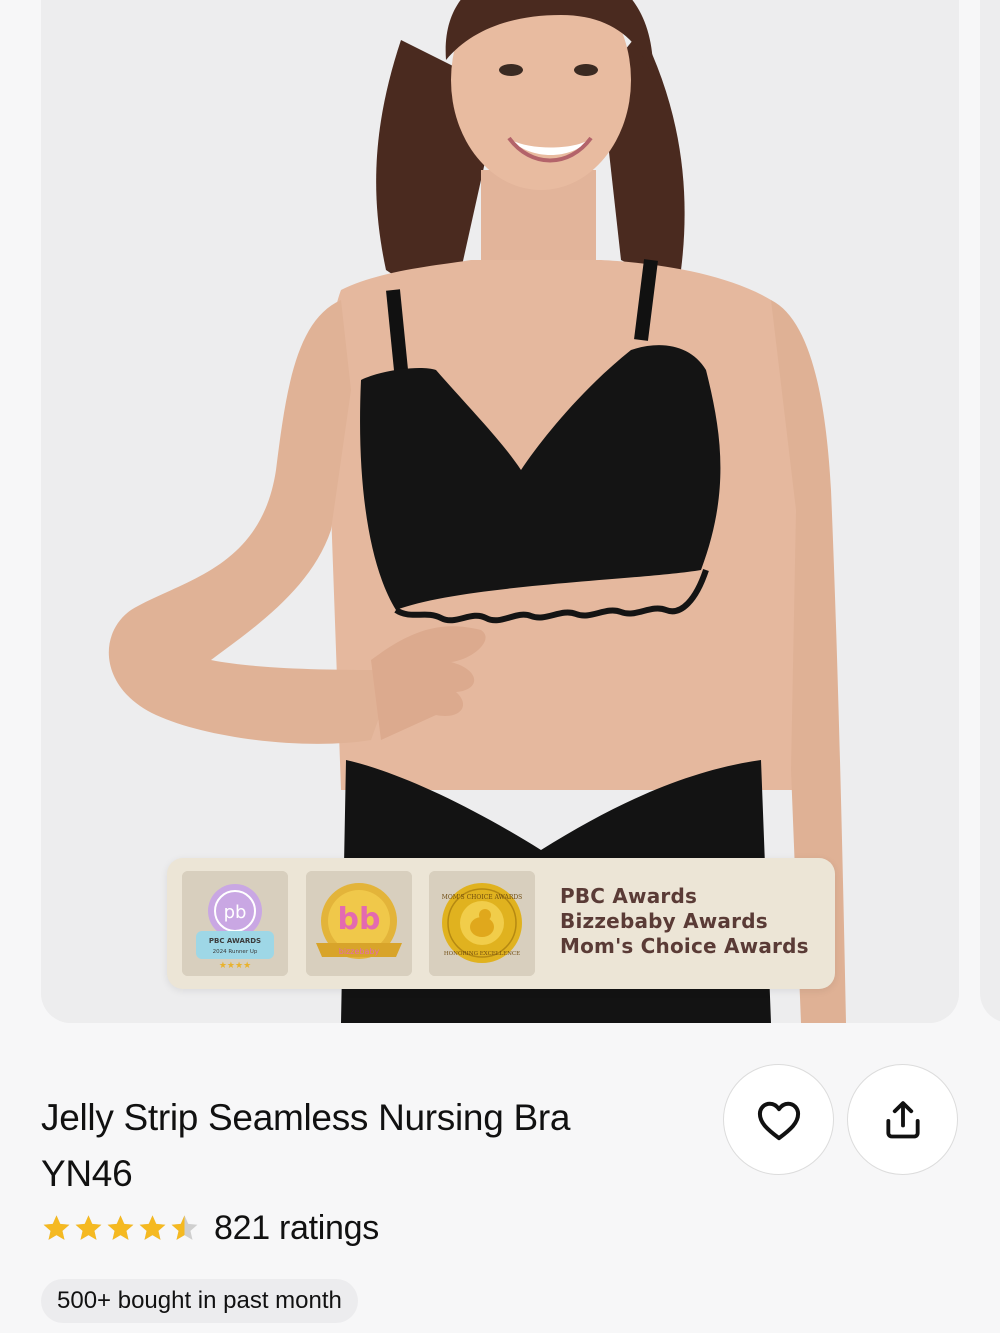 The width and height of the screenshot is (1000, 1333). What do you see at coordinates (306, 1117) in the screenshot?
I see `product-title-line1: Jelly Strip Seamless Nursing Bra` at bounding box center [306, 1117].